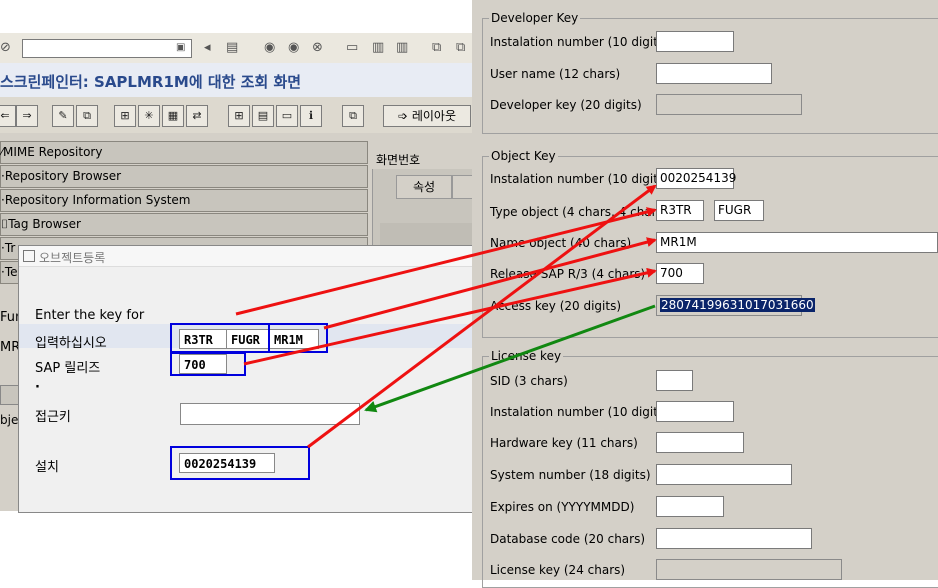 This screenshot has width=938, height=588. What do you see at coordinates (490, 283) in the screenshot?
I see `arrow-name-object` at bounding box center [490, 283].